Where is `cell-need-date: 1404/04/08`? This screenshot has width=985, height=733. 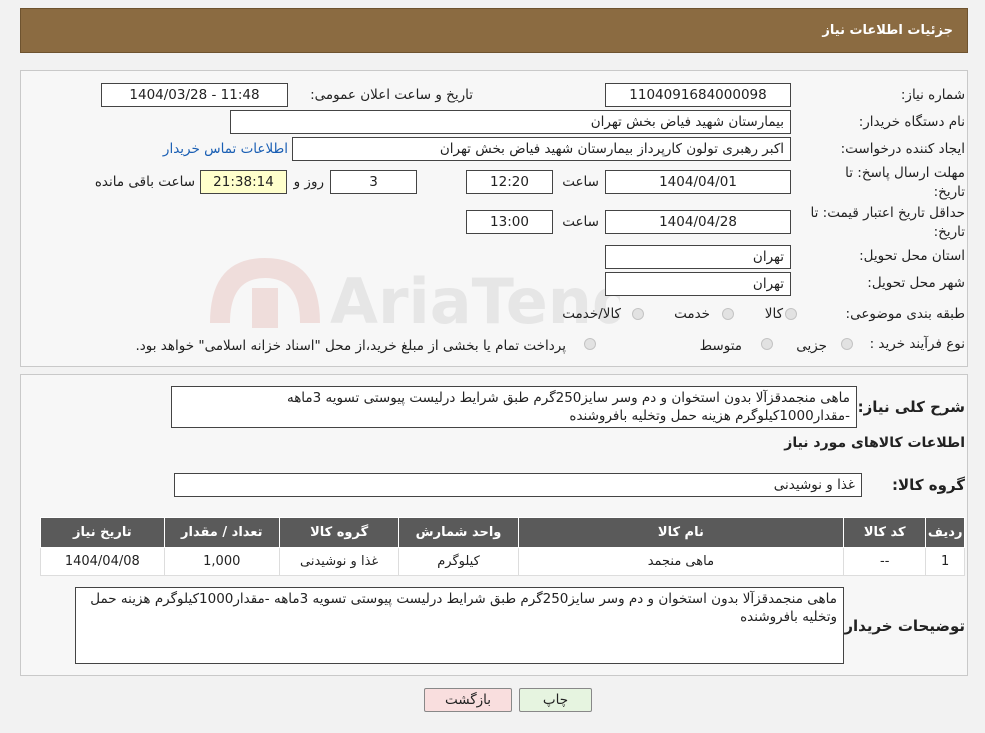
cell-need-date: 1404/04/08 is located at coordinates (102, 561).